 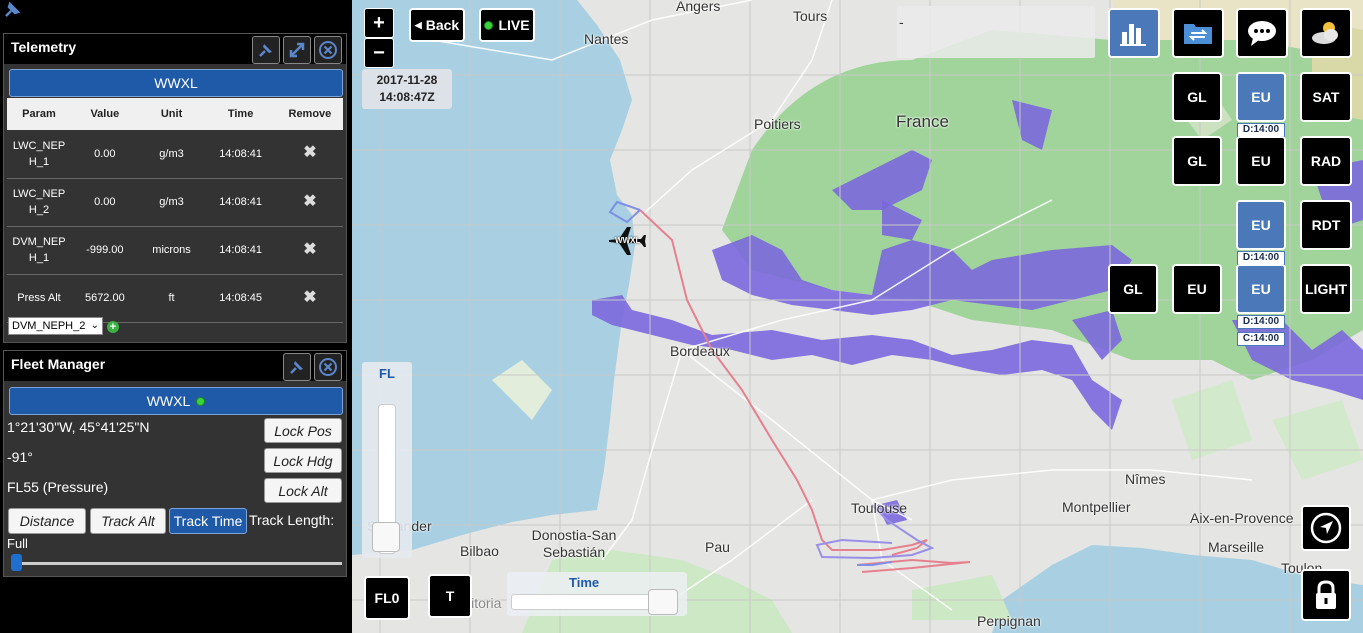 I want to click on search-value: -, so click(x=901, y=22).